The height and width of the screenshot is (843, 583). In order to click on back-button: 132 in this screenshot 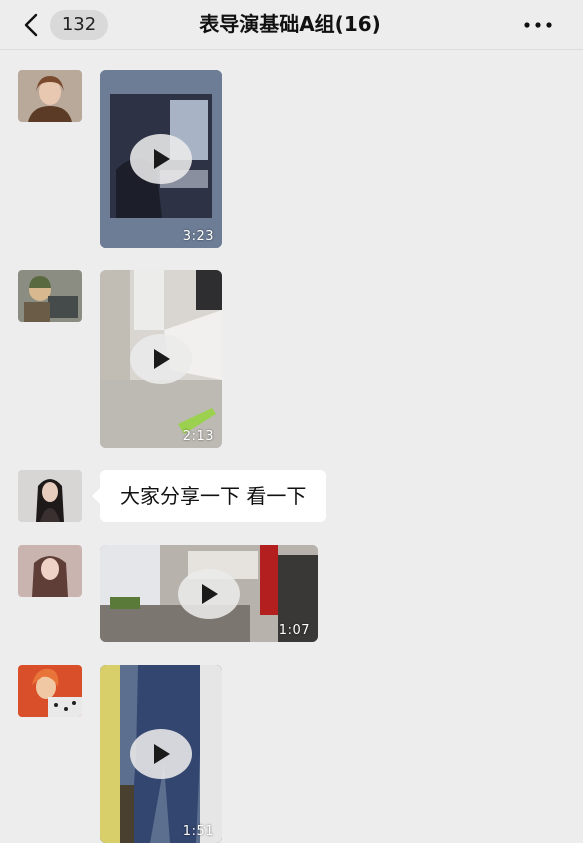, I will do `click(67, 25)`.